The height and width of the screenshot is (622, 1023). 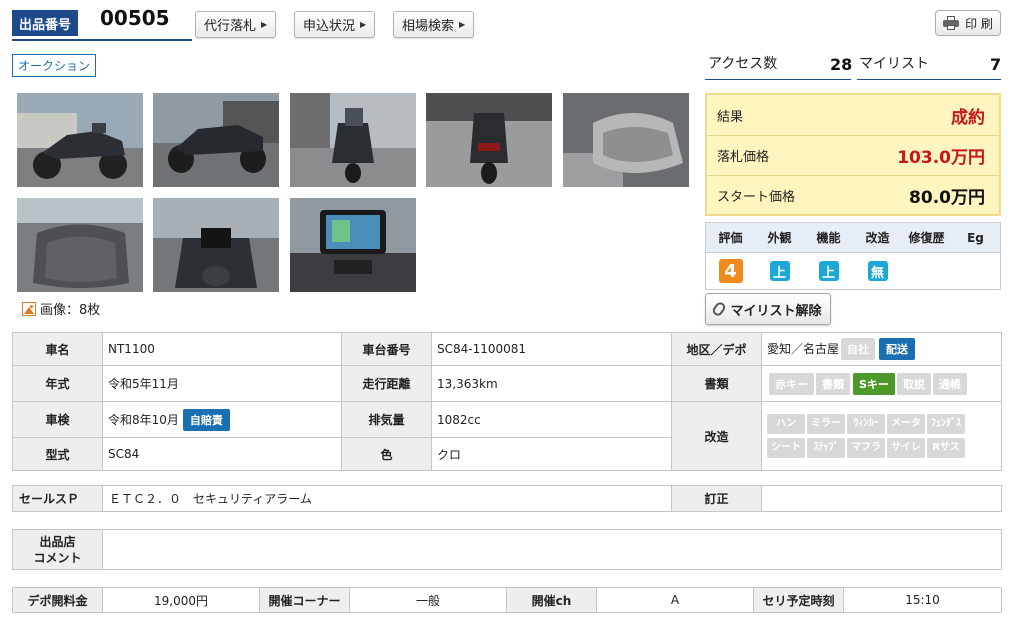 What do you see at coordinates (181, 600) in the screenshot?
I see `depot-fee-value: 19,000円` at bounding box center [181, 600].